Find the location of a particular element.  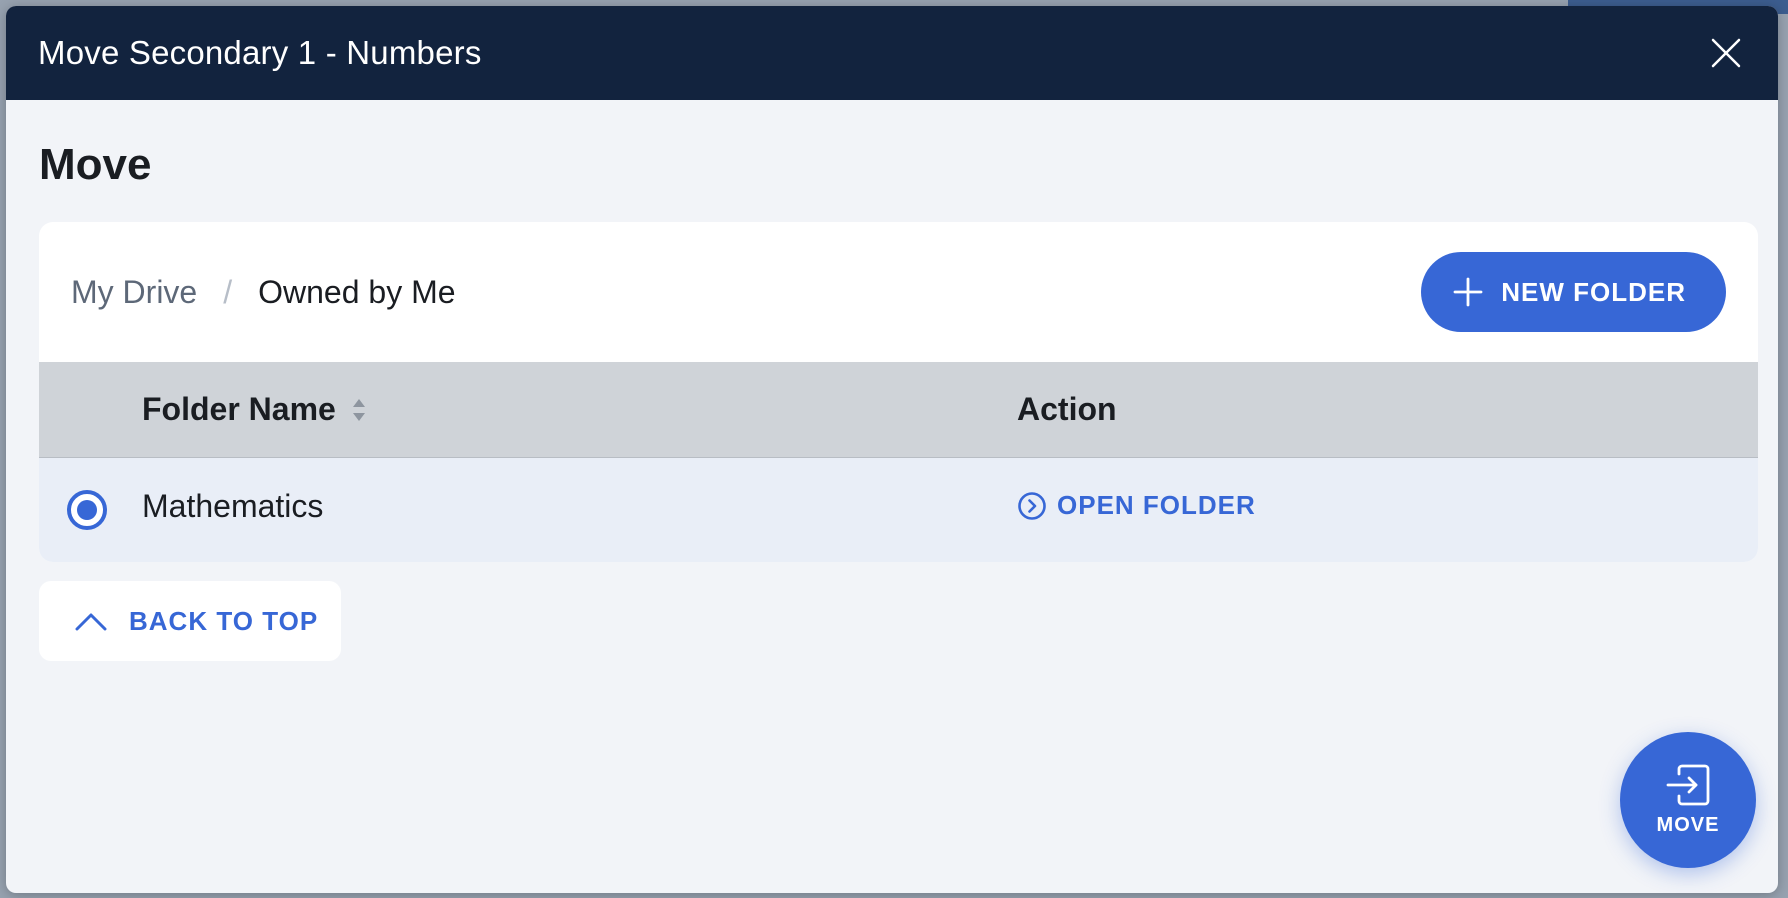

new-folder-button: NEW FOLDER is located at coordinates (1573, 292).